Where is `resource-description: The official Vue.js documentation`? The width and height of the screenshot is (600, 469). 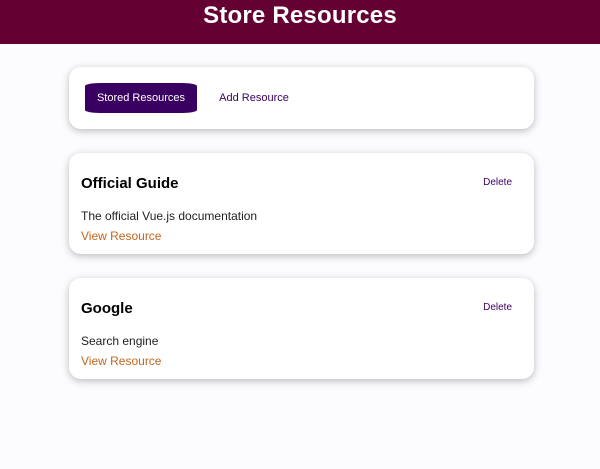 resource-description: The official Vue.js documentation is located at coordinates (169, 216).